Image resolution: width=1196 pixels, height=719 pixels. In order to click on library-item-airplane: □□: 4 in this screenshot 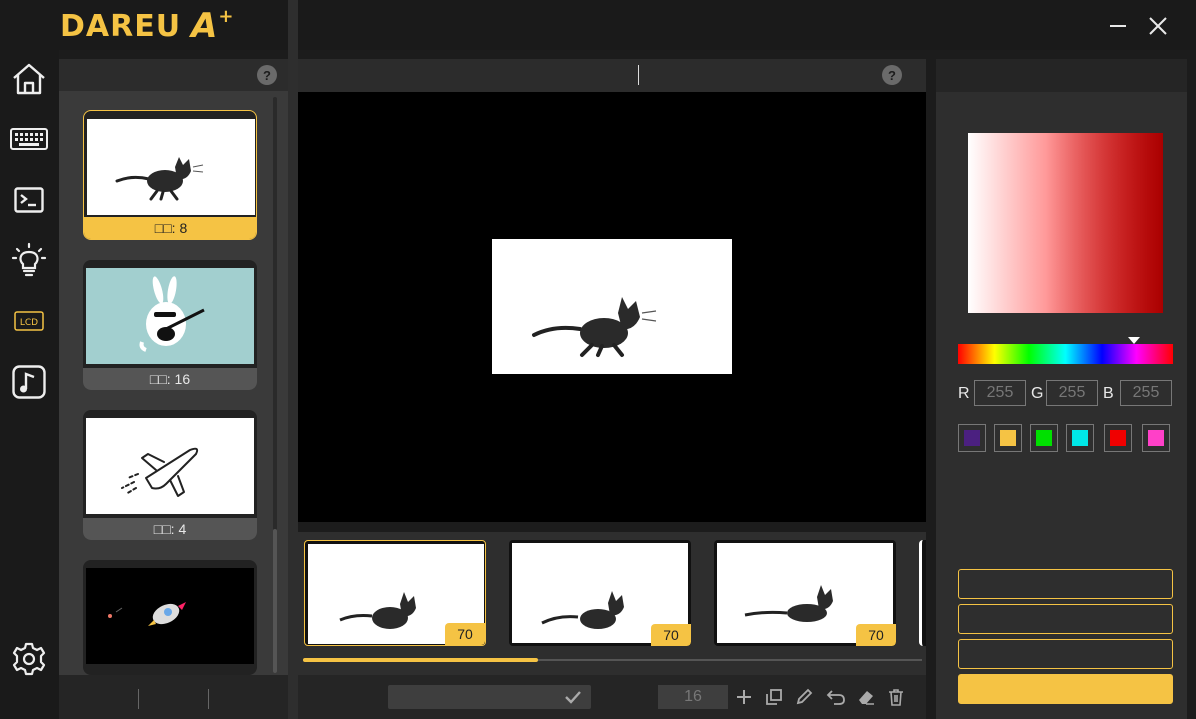, I will do `click(170, 475)`.